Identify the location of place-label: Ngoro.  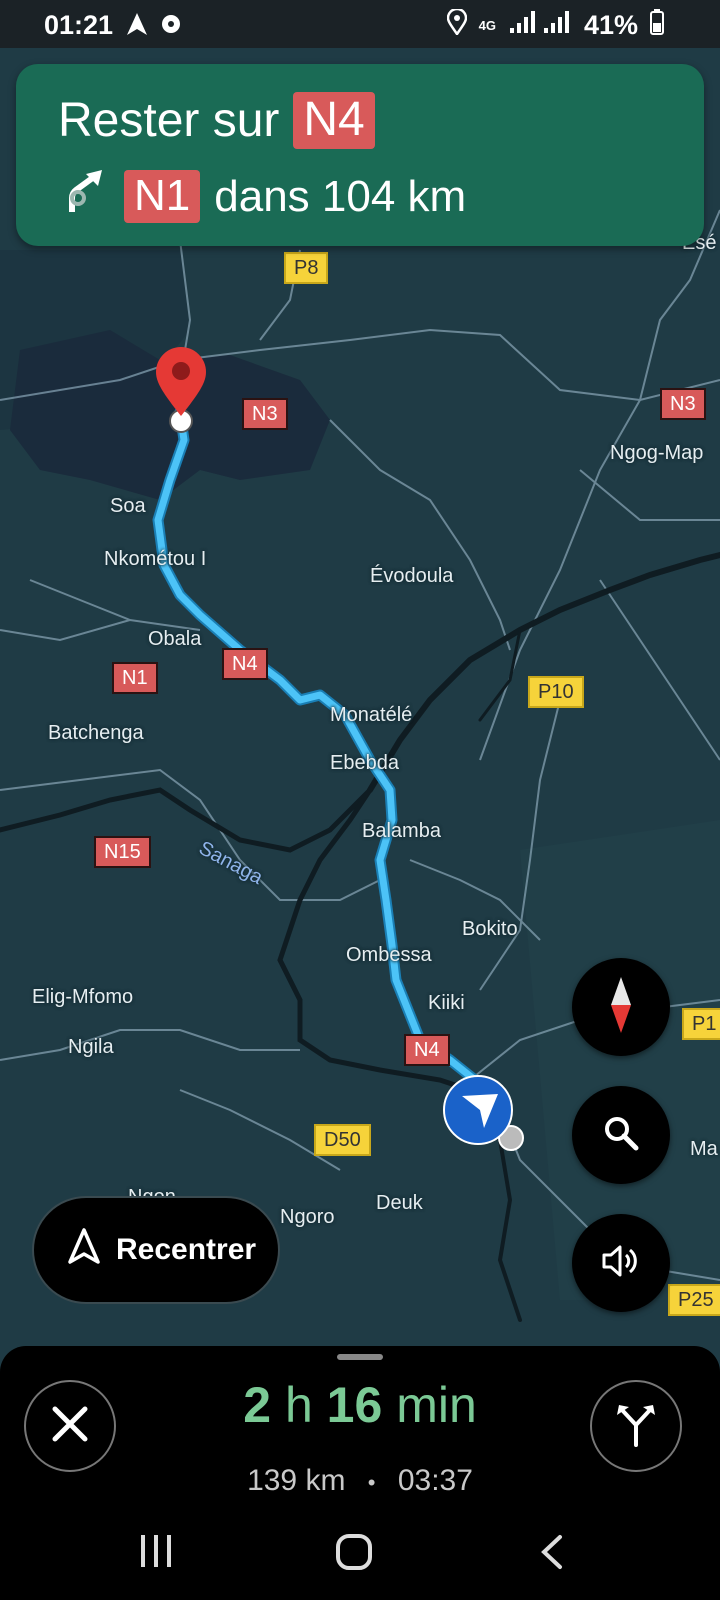
(307, 1217).